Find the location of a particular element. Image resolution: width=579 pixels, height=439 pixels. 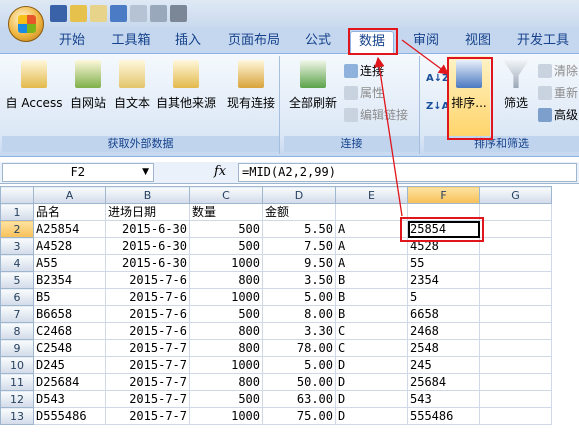

column-header-f: F is located at coordinates (443, 195).